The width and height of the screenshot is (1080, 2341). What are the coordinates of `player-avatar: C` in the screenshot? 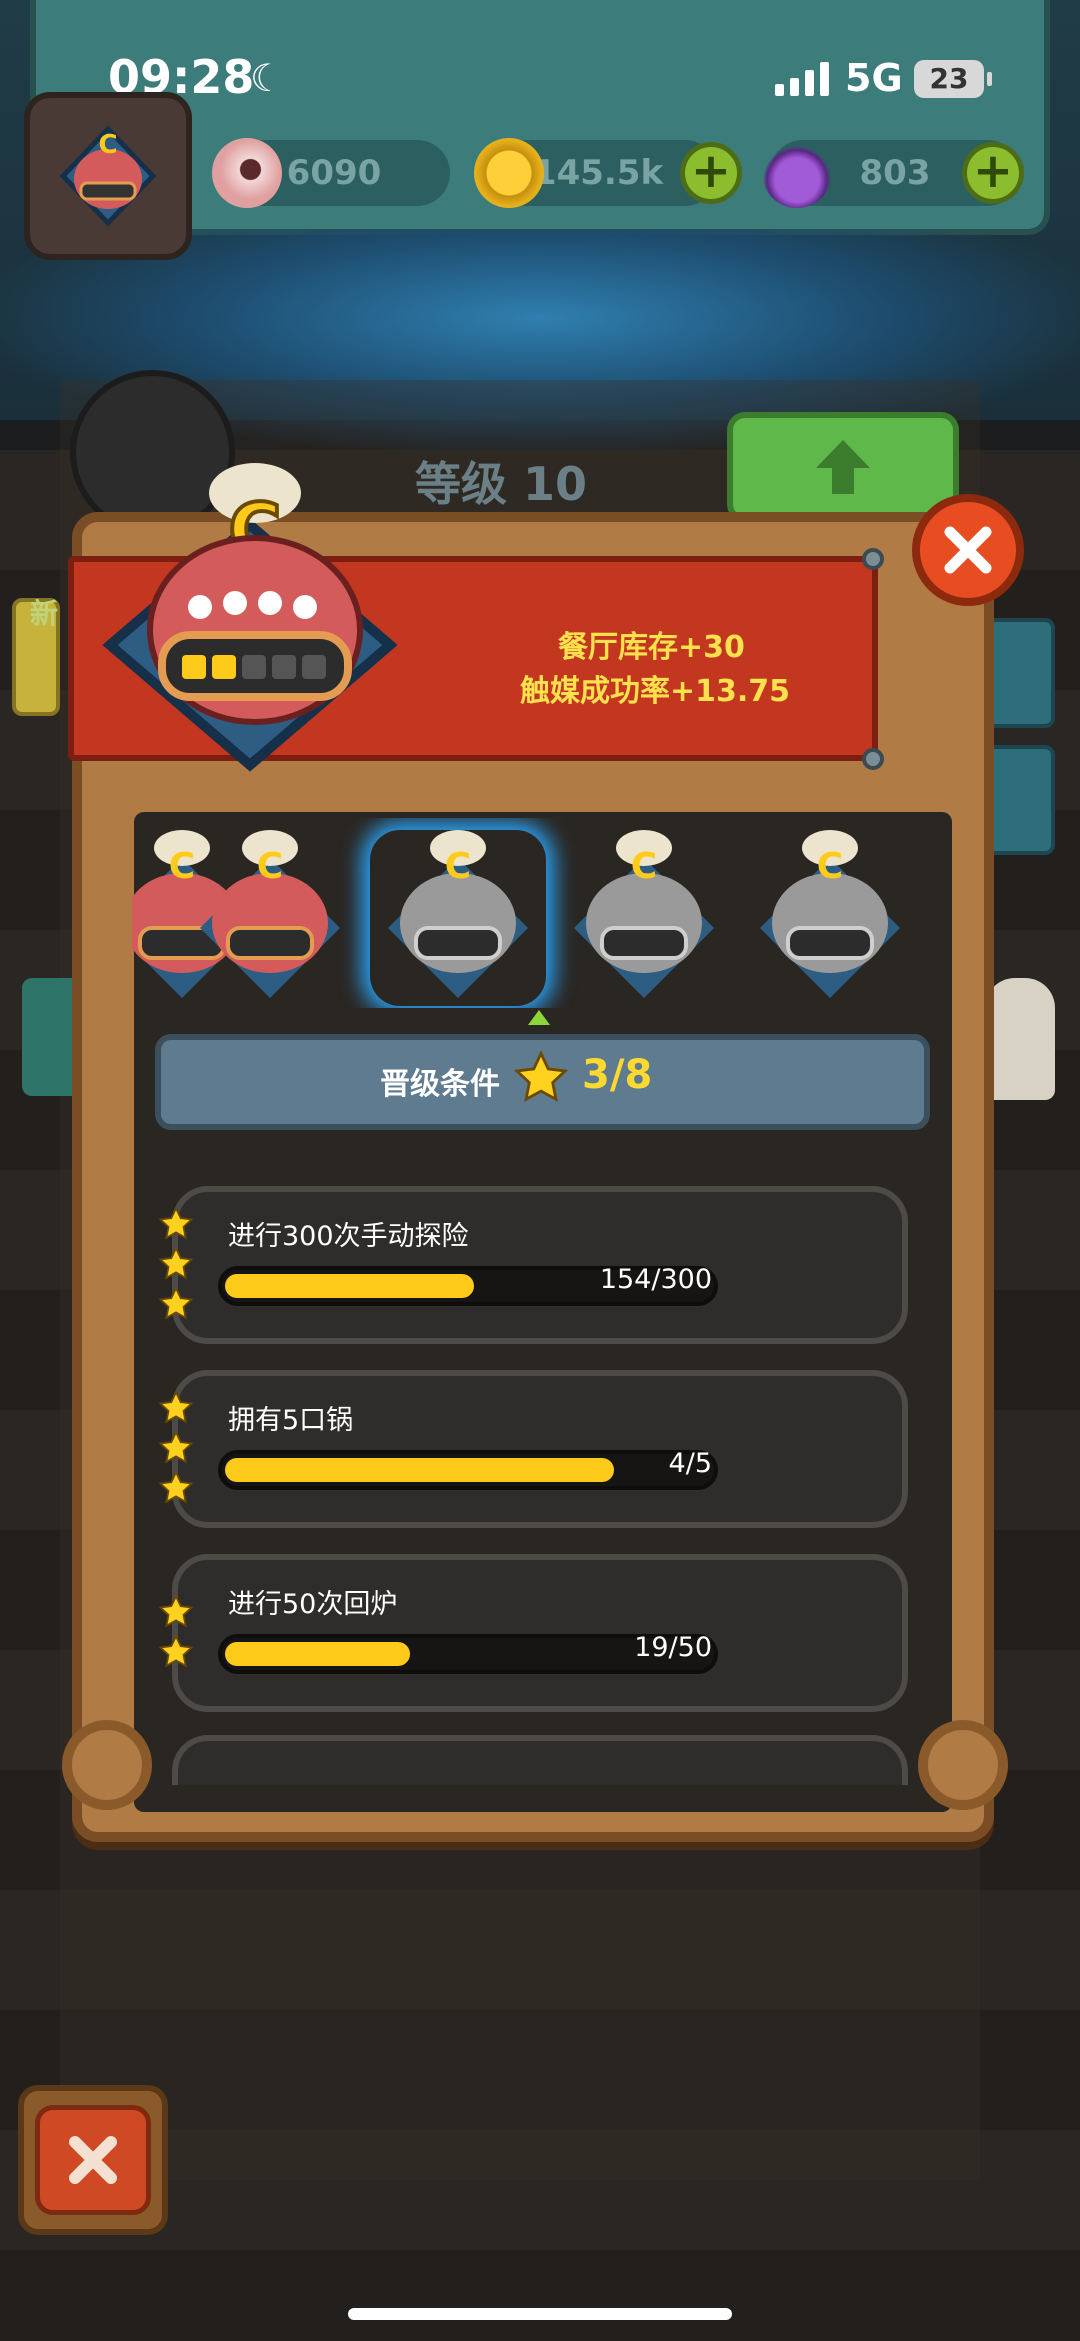 It's located at (108, 176).